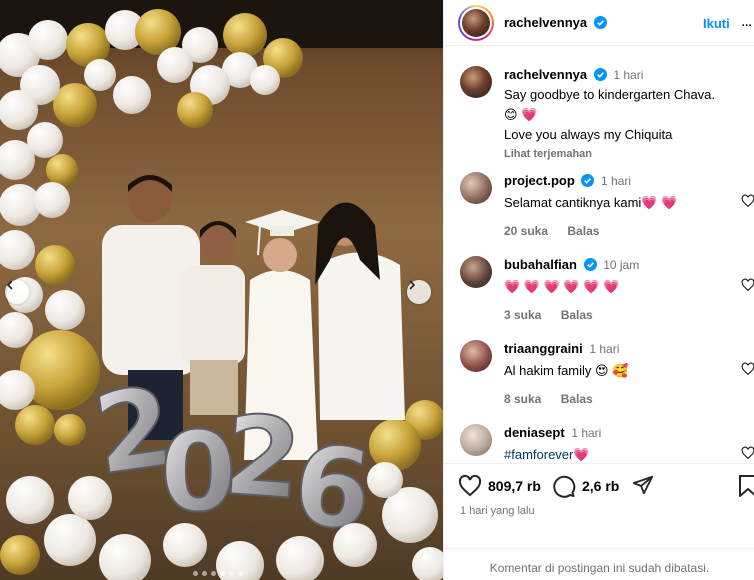  I want to click on carousel-prev-button, so click(17, 292).